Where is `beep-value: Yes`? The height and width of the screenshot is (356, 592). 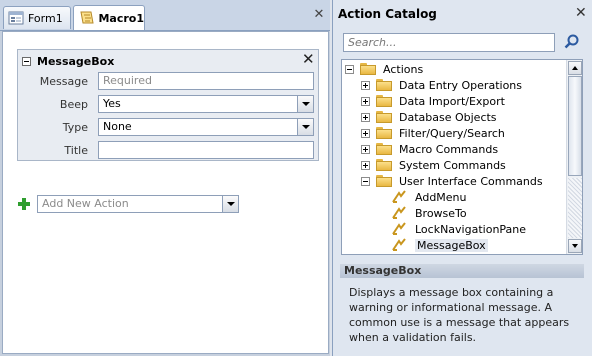
beep-value: Yes is located at coordinates (112, 103).